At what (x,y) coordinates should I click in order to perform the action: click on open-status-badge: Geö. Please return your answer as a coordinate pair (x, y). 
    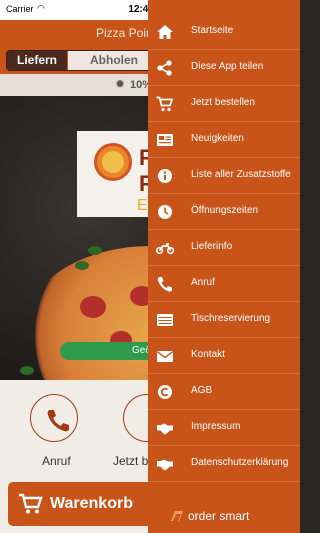
    Looking at the image, I should click on (110, 351).